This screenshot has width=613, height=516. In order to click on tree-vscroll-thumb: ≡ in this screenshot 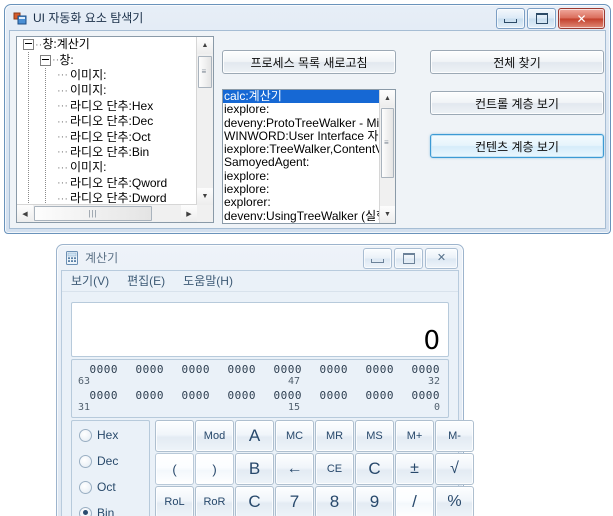, I will do `click(205, 72)`.